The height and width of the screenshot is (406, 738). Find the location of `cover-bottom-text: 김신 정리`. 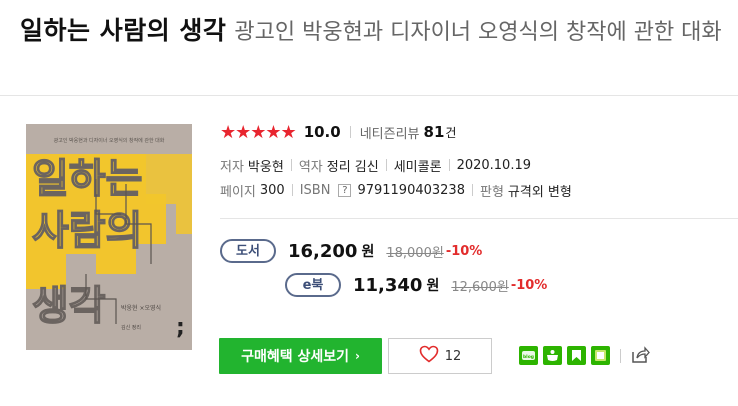

cover-bottom-text: 김신 정리 is located at coordinates (131, 327).